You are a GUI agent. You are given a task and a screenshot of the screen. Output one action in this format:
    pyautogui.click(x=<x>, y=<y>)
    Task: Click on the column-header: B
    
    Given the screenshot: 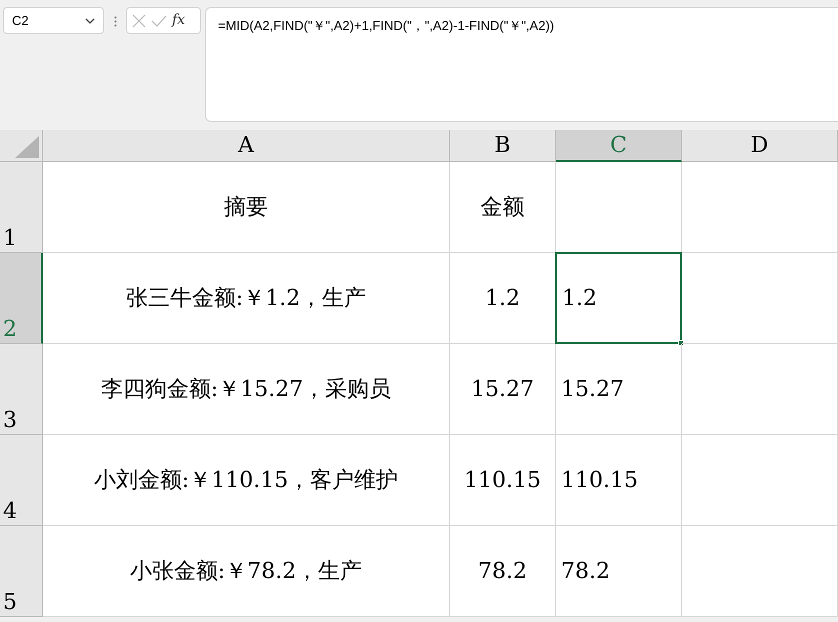 What is the action you would take?
    pyautogui.click(x=503, y=146)
    